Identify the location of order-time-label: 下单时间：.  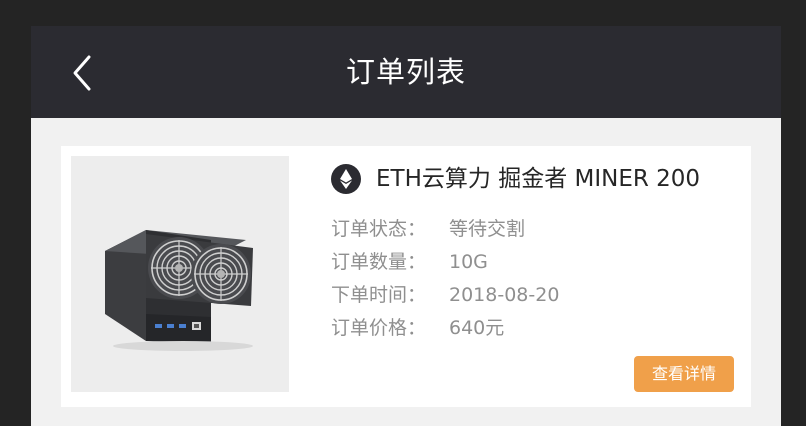
(379, 295).